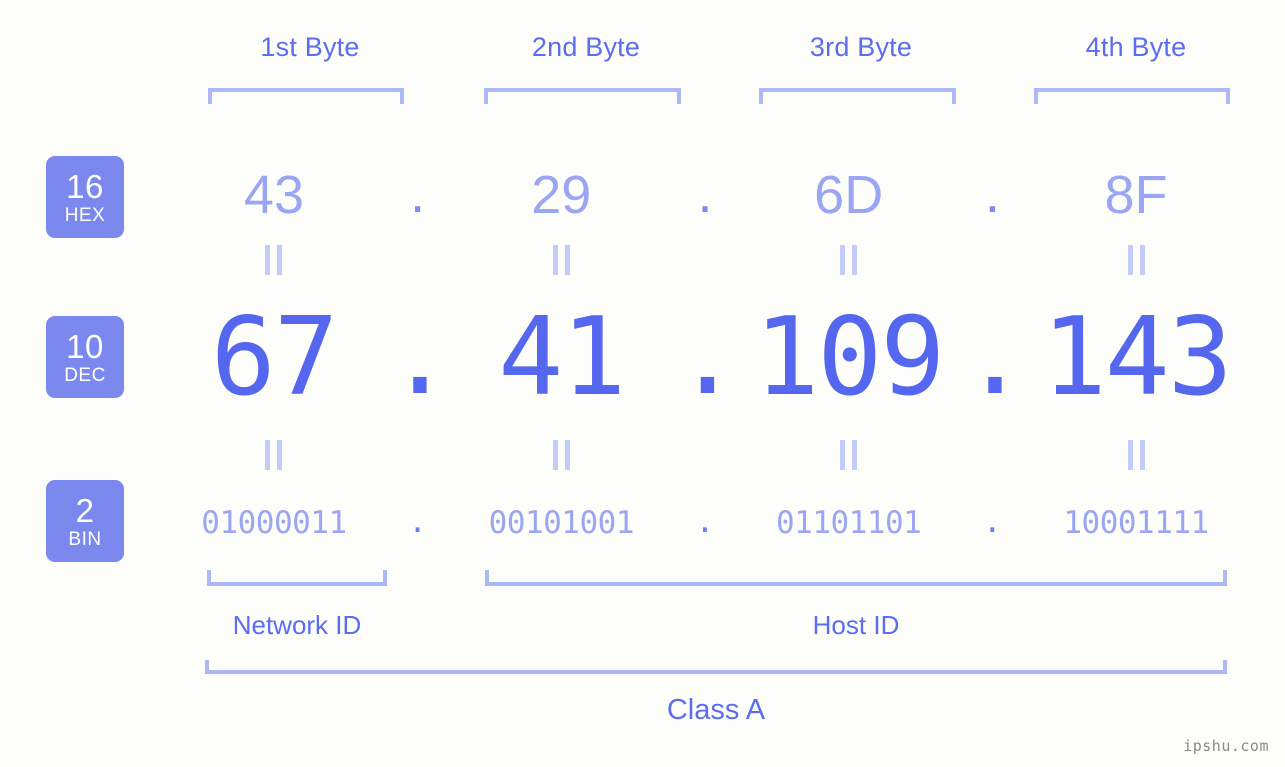 The width and height of the screenshot is (1285, 767). I want to click on decimal-byte-1: 67, so click(274, 357).